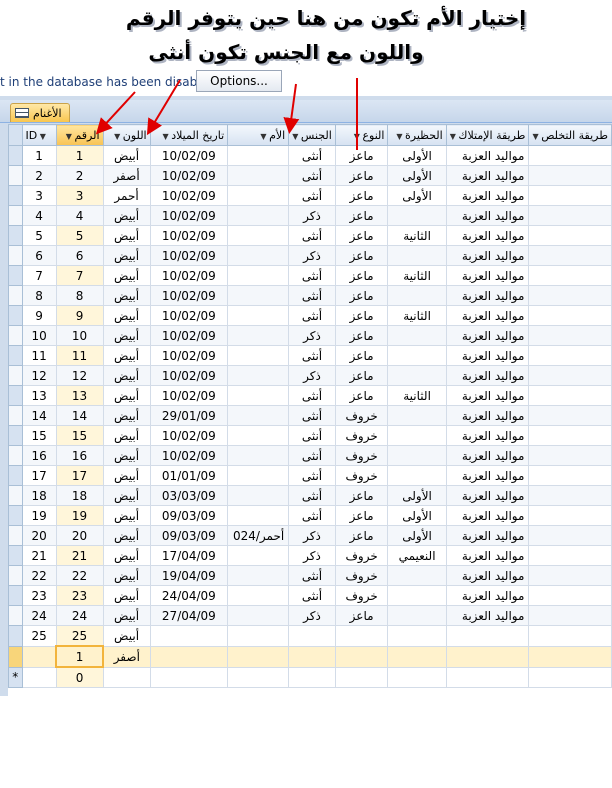 The width and height of the screenshot is (612, 788). I want to click on cell-num: 15, so click(79, 435).